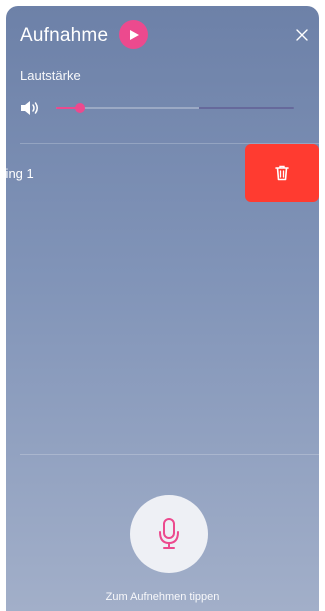 This screenshot has width=325, height=611. I want to click on trash-icon, so click(282, 173).